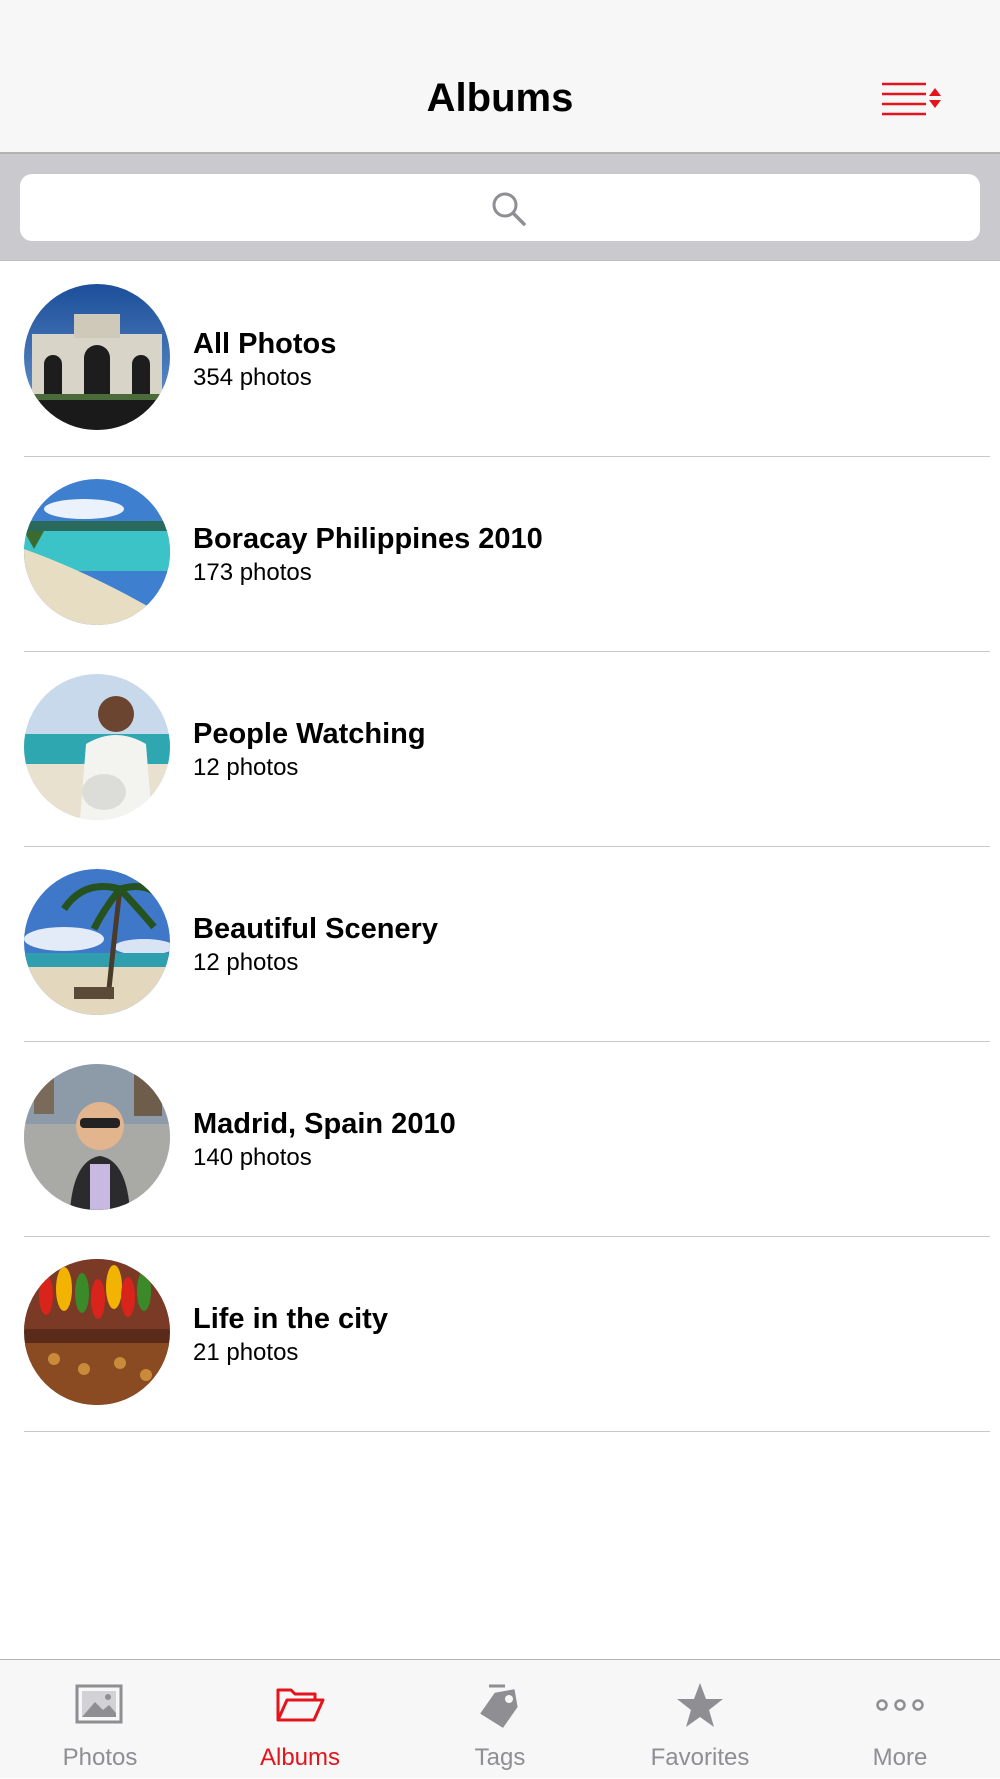 The image size is (1000, 1779). Describe the element at coordinates (500, 1139) in the screenshot. I see `album-row-madrid: Madrid, Spain 2010 140 photos` at that location.